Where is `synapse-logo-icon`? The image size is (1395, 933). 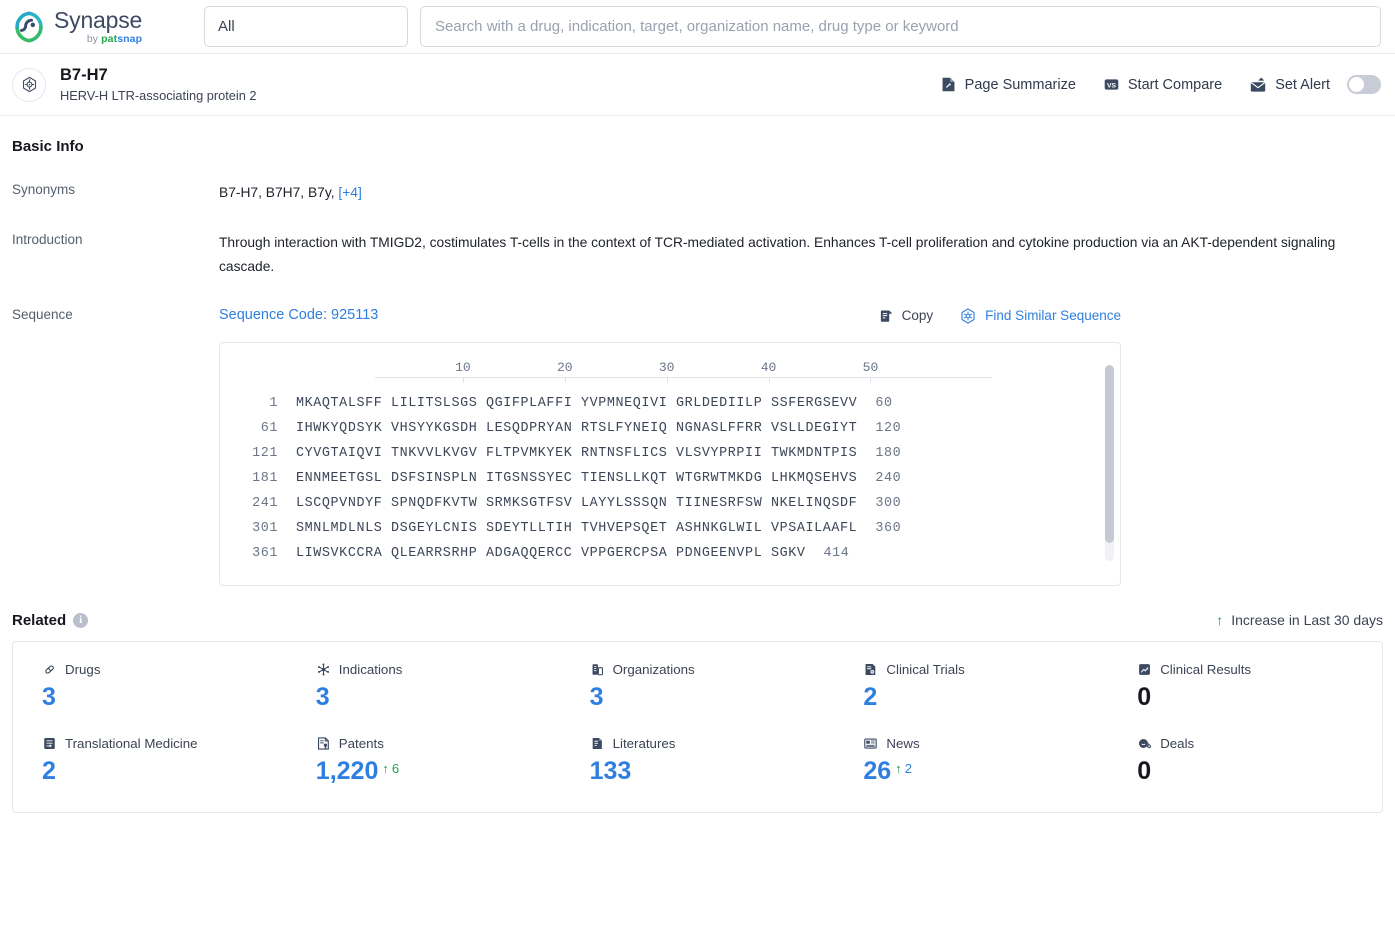
synapse-logo-icon is located at coordinates (29, 27).